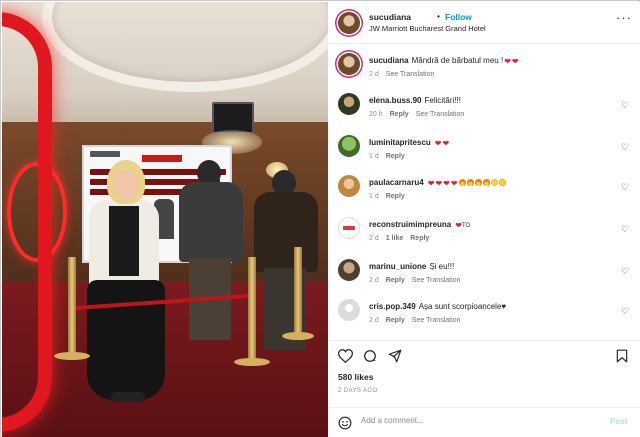 Image resolution: width=640 pixels, height=437 pixels. What do you see at coordinates (358, 391) in the screenshot?
I see `posted-time: 2 DAYS AGO` at bounding box center [358, 391].